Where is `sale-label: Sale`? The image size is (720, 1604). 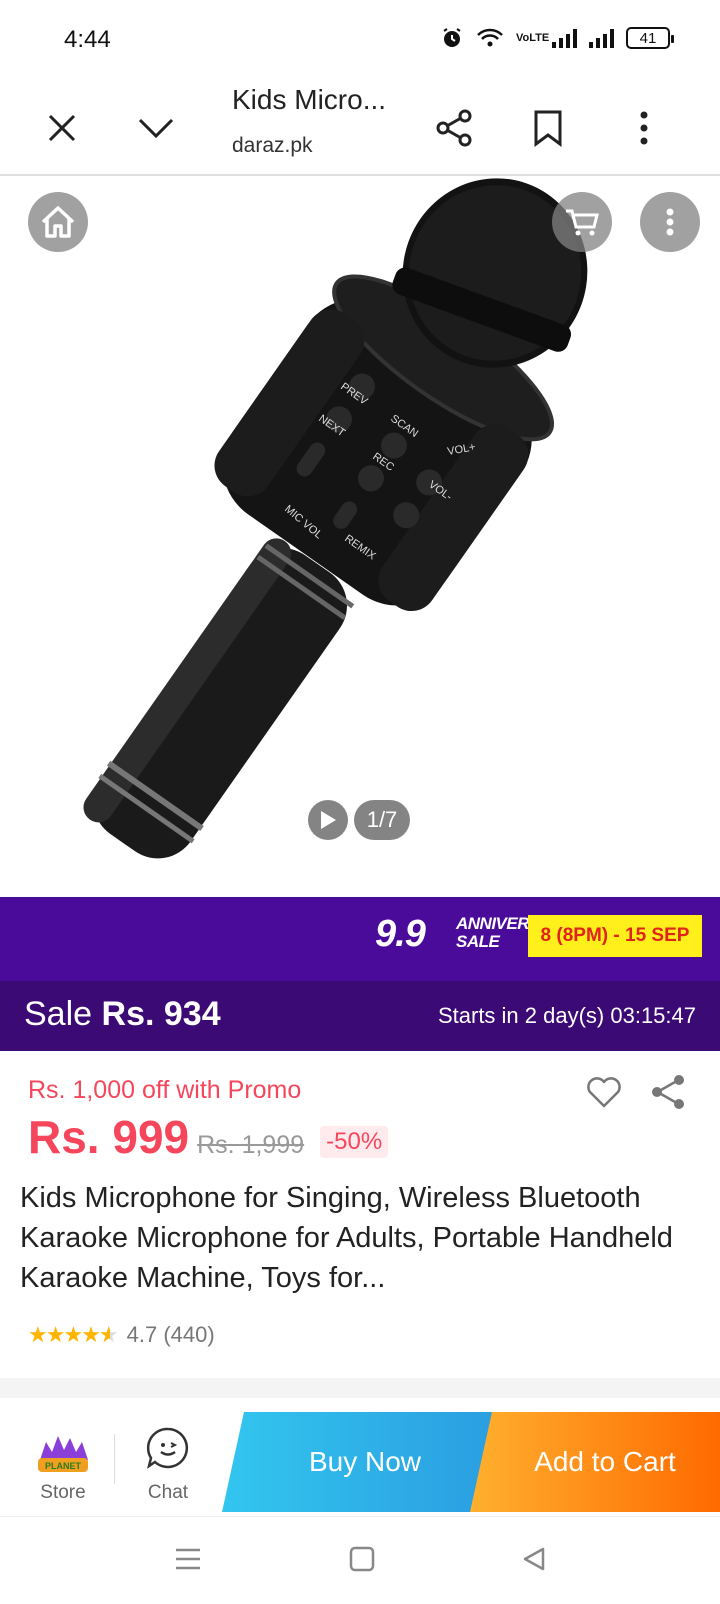
sale-label: Sale is located at coordinates (58, 1014).